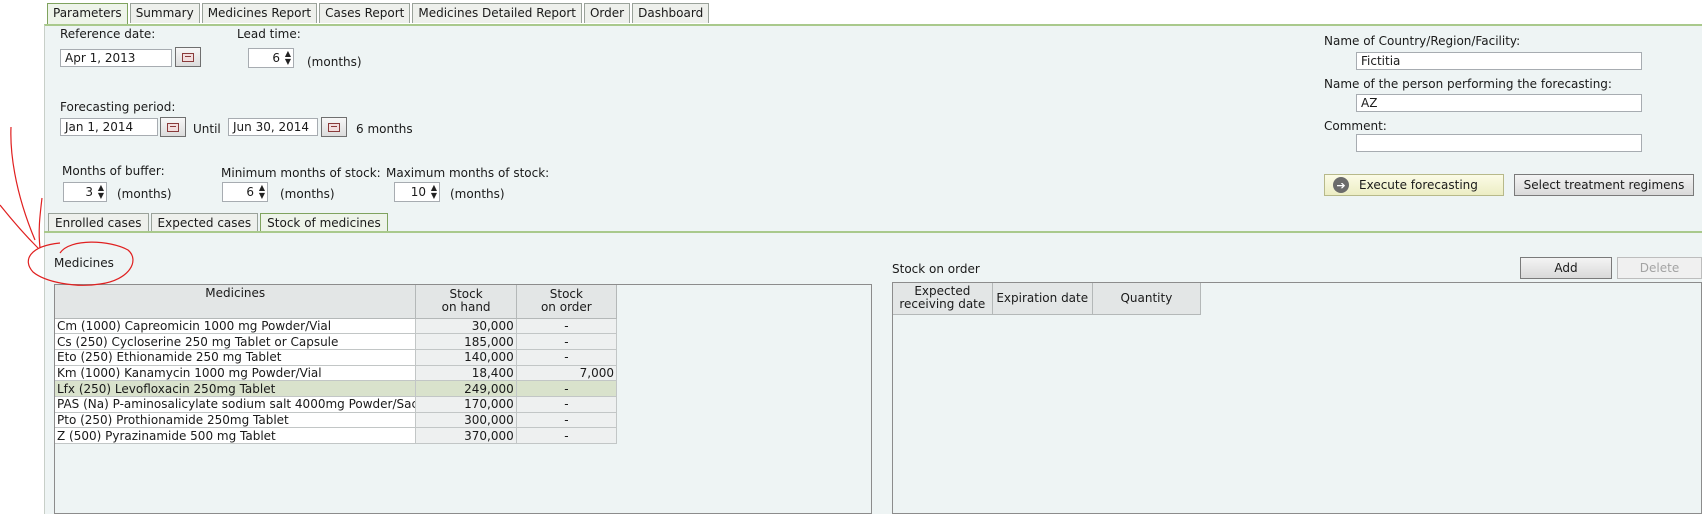 The height and width of the screenshot is (514, 1702). I want to click on header-line: on order, so click(566, 307).